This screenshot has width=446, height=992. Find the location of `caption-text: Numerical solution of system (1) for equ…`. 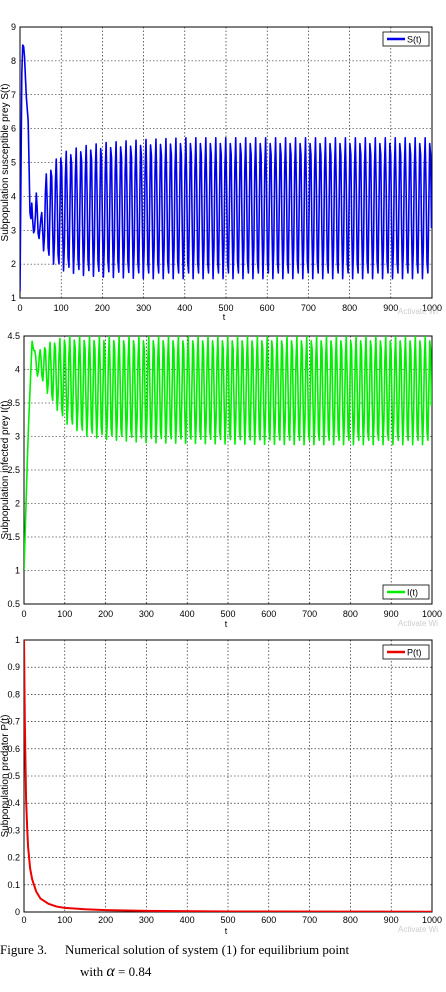

caption-text: Numerical solution of system (1) for equ… is located at coordinates (207, 949).